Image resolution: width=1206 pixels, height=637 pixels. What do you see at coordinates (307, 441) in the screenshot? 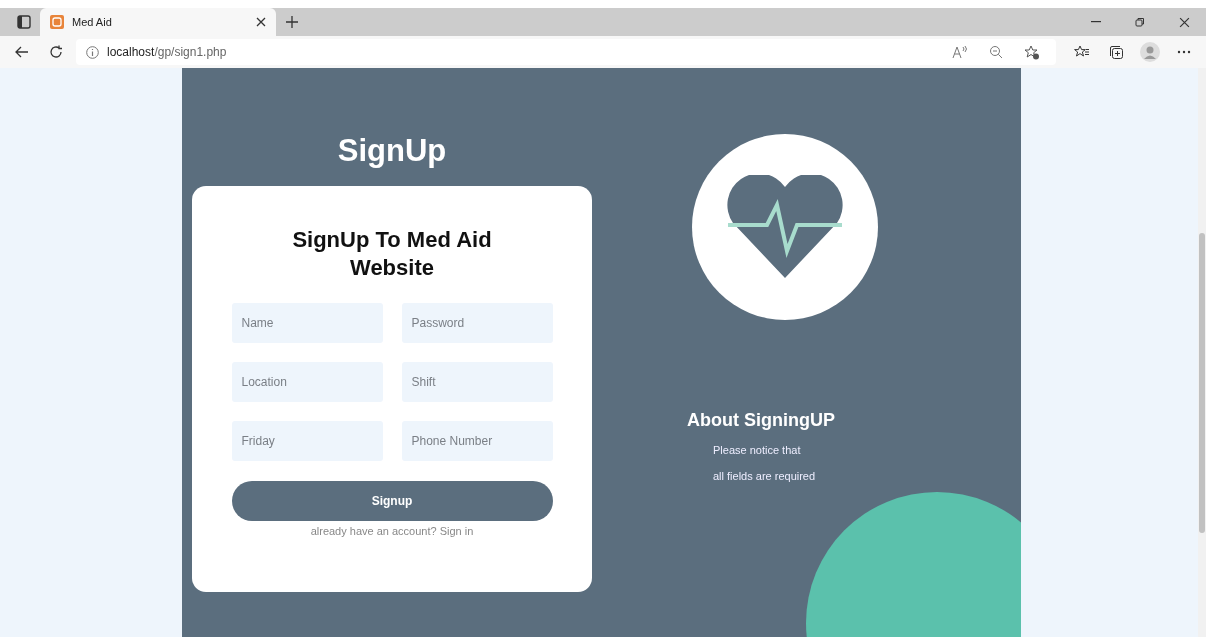
I see `input-field: Friday` at bounding box center [307, 441].